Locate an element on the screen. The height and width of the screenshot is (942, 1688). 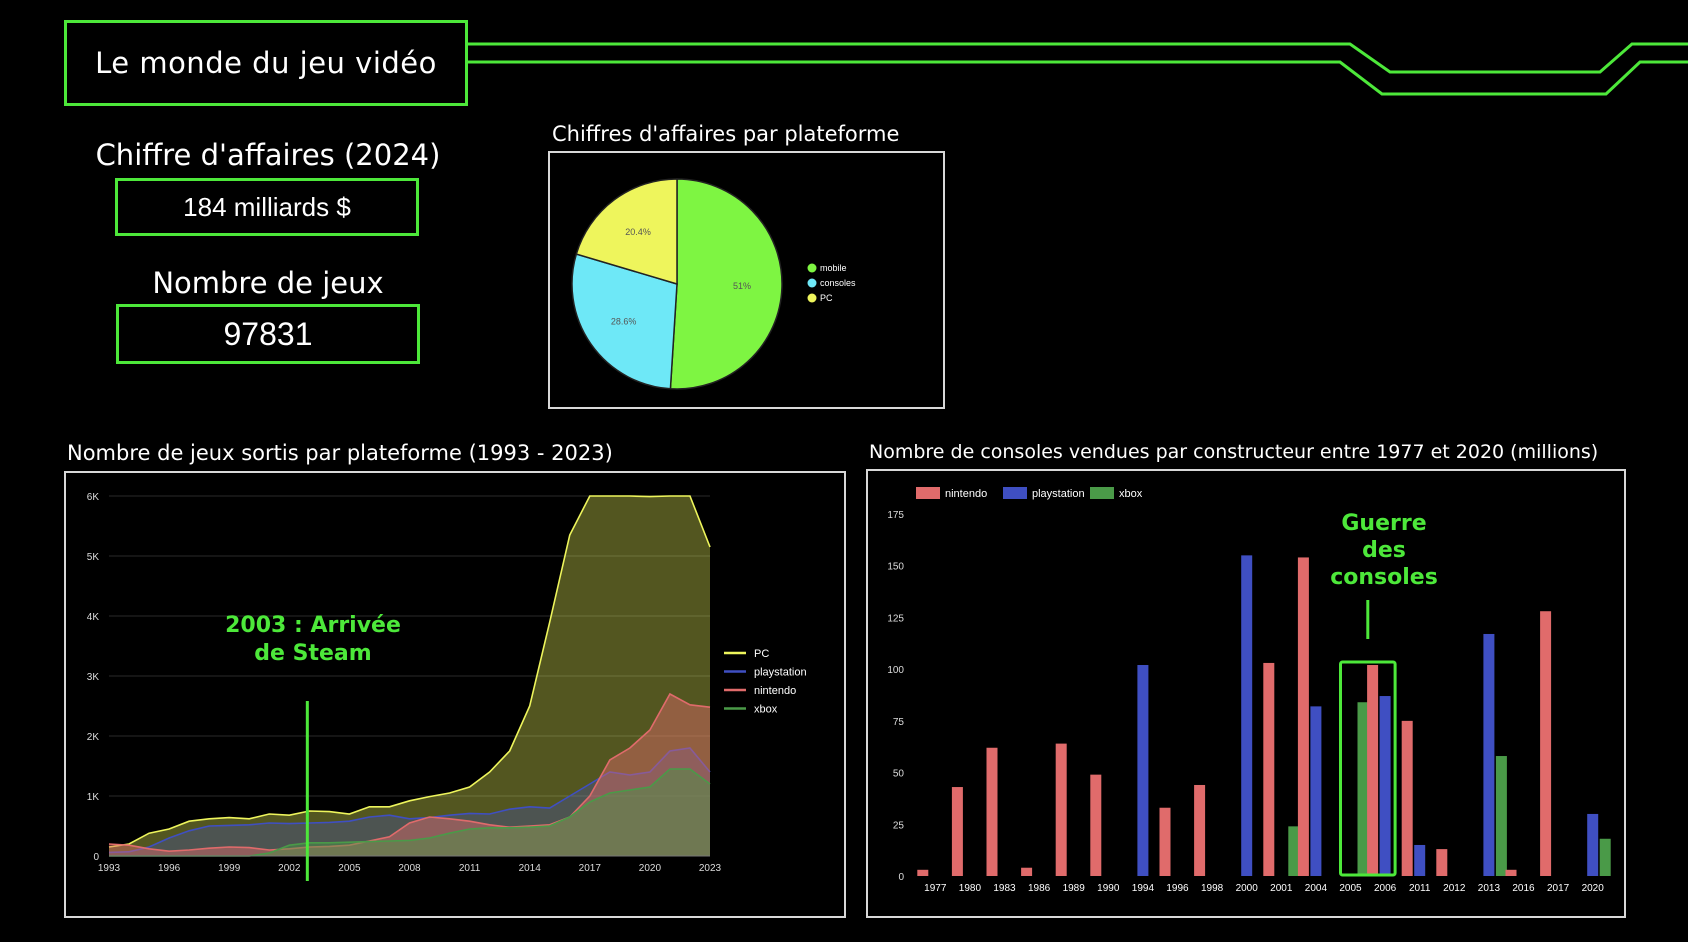
bar-nintendo-2006 is located at coordinates (1373, 770).